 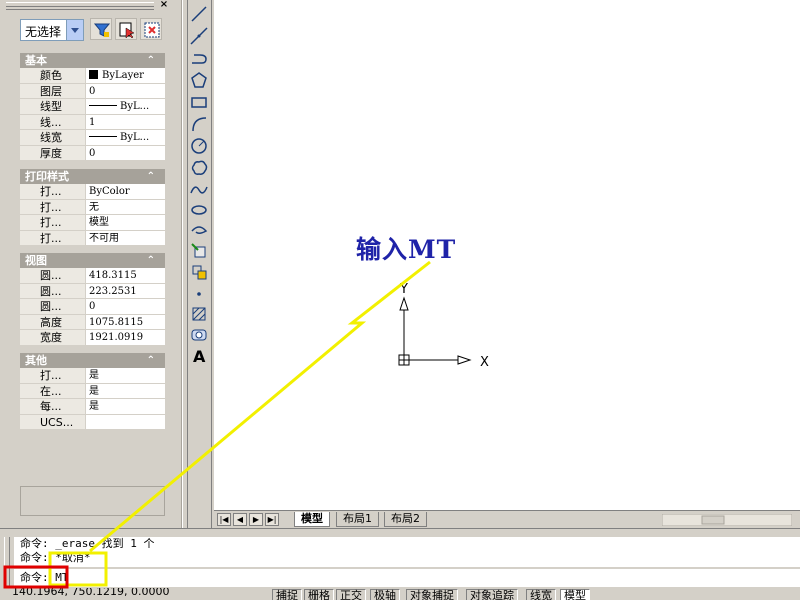 I want to click on polygon-tool-button, so click(x=199, y=80).